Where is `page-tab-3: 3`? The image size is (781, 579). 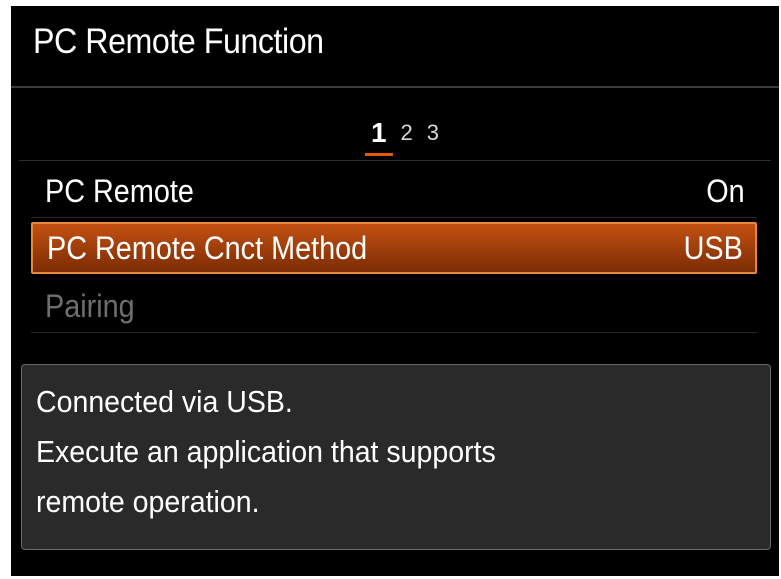
page-tab-3: 3 is located at coordinates (433, 133).